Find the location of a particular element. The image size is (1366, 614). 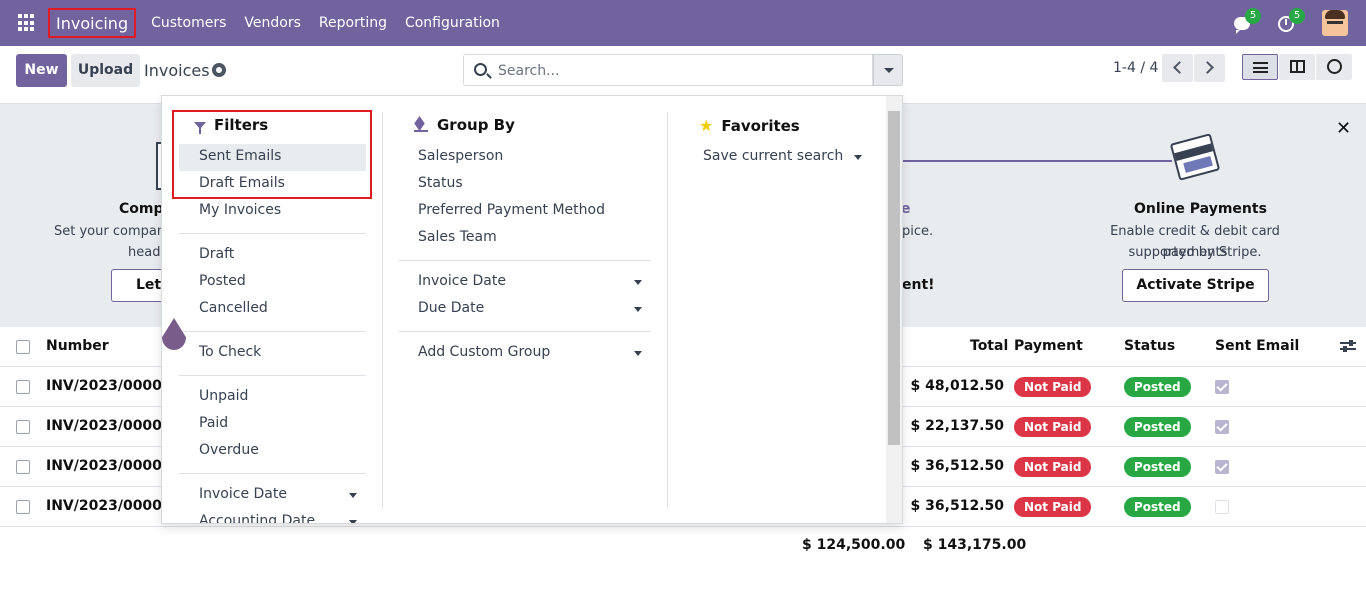

search-input is located at coordinates (678, 71).